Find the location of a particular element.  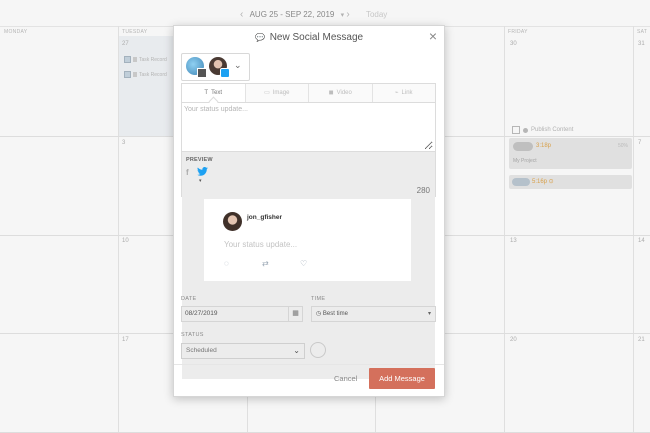

time-label: TIME is located at coordinates (318, 299).